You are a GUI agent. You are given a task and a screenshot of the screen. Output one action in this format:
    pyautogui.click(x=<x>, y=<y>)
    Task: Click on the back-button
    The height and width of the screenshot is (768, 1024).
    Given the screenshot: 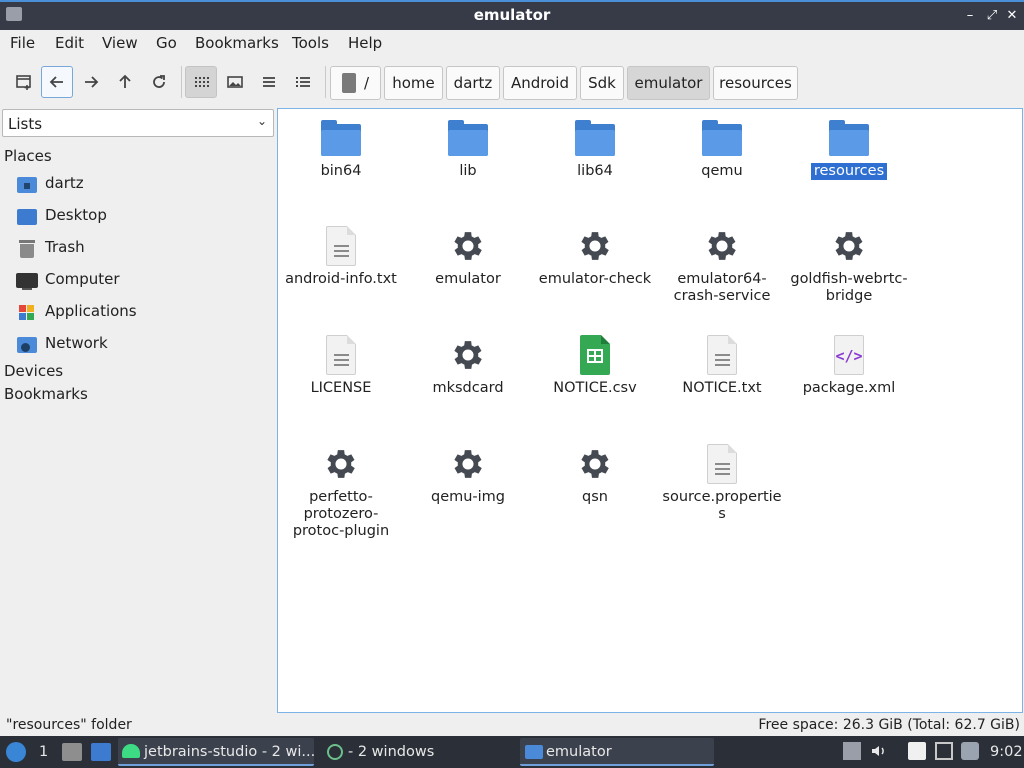 What is the action you would take?
    pyautogui.click(x=57, y=82)
    